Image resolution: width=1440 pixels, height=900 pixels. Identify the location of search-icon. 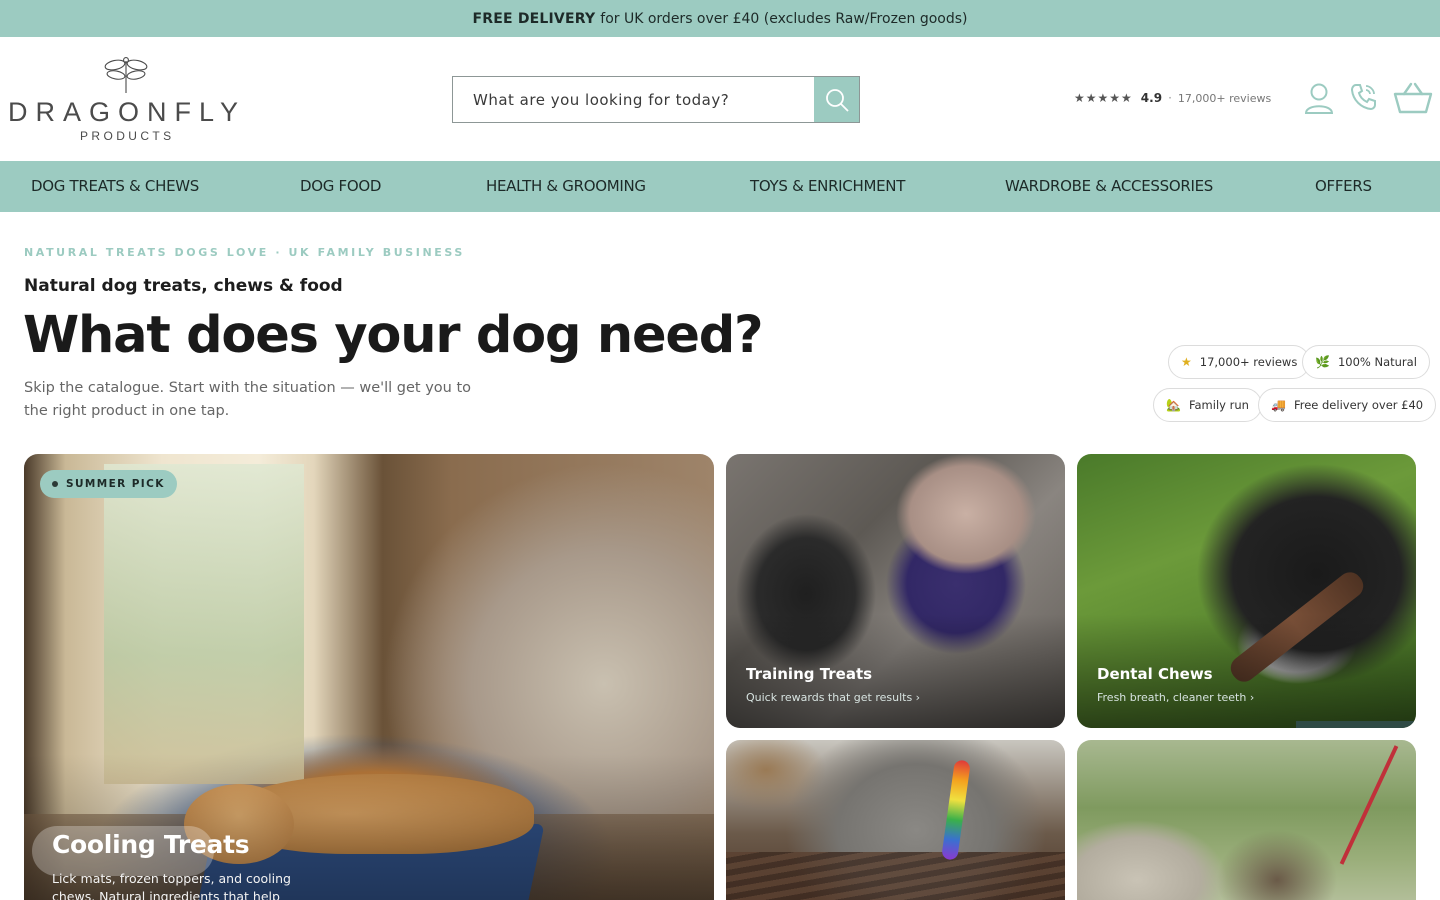
(837, 100).